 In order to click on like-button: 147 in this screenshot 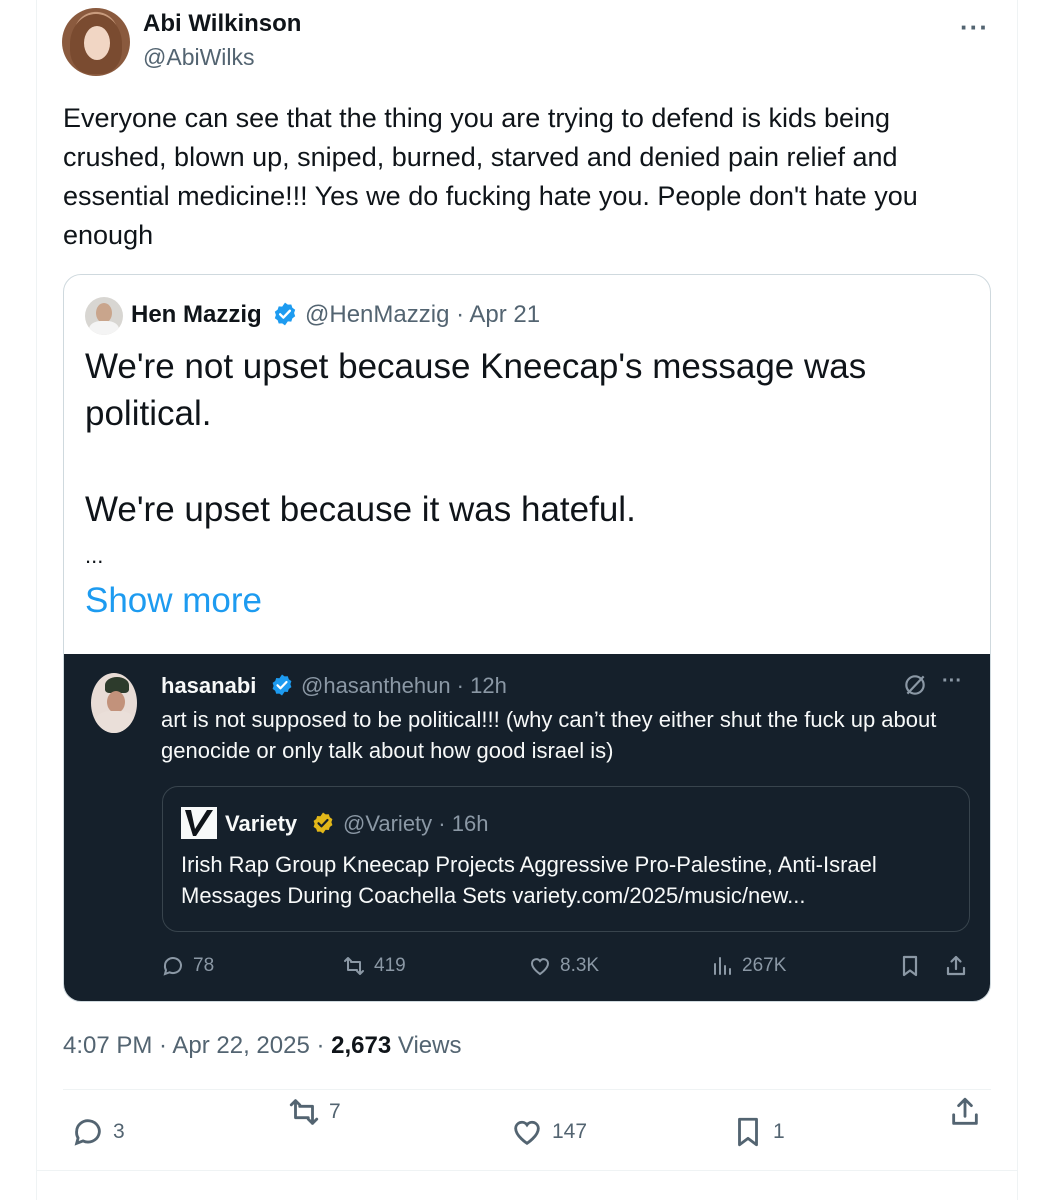, I will do `click(548, 1132)`.